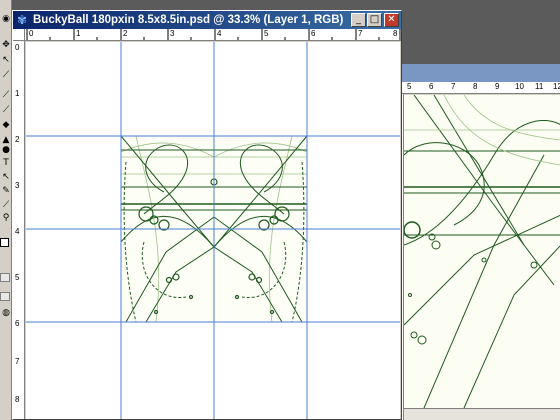 Image resolution: width=560 pixels, height=420 pixels. Describe the element at coordinates (358, 20) in the screenshot. I see `minimize-button: _` at that location.